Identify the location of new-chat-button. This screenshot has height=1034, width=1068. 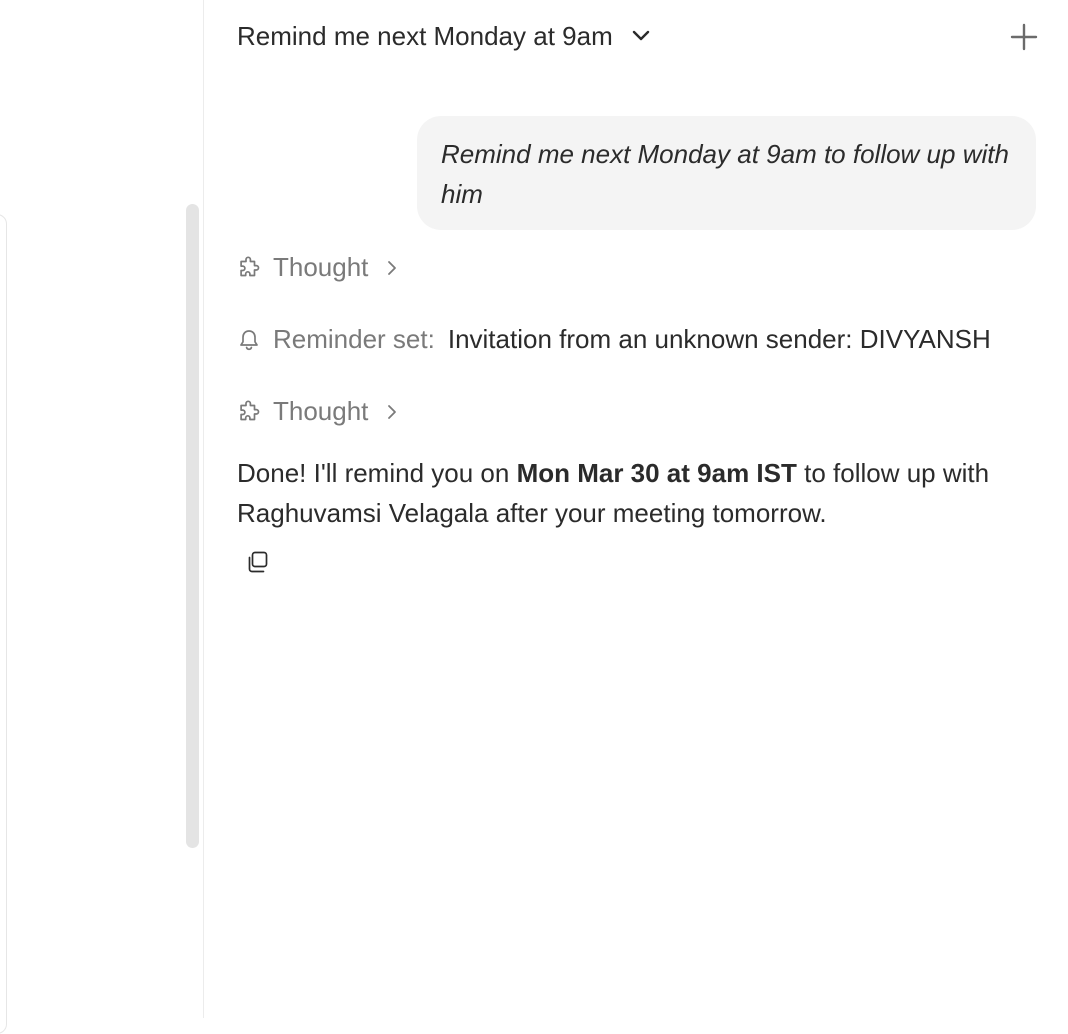
(1024, 37).